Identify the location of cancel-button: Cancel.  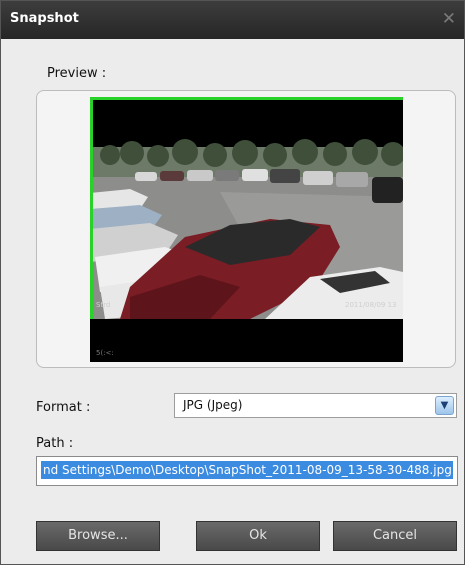
(395, 536).